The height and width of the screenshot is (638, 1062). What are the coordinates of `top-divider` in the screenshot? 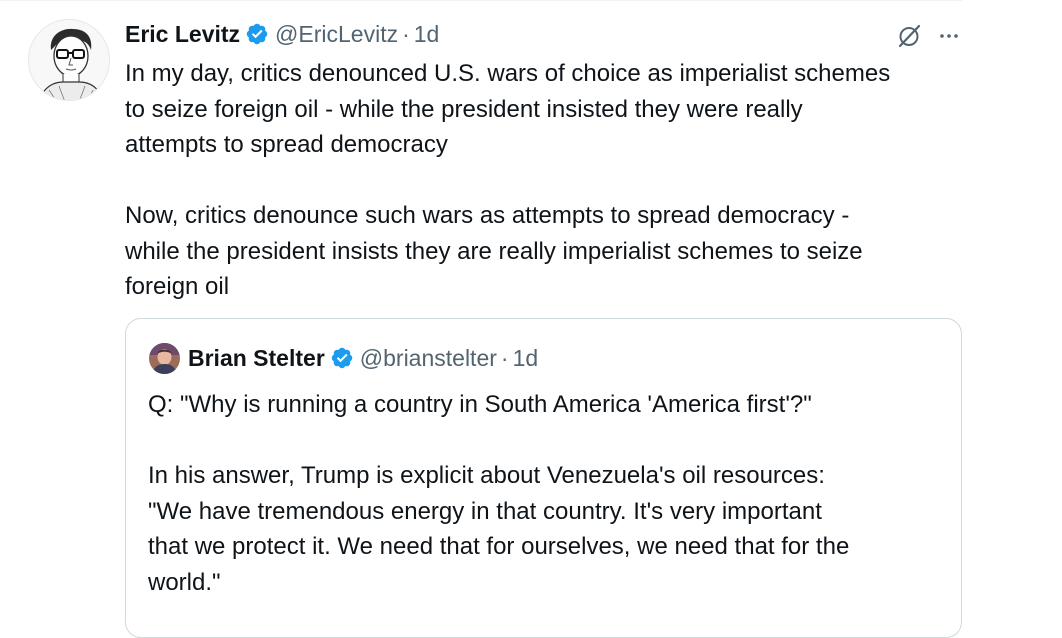 It's located at (481, 0).